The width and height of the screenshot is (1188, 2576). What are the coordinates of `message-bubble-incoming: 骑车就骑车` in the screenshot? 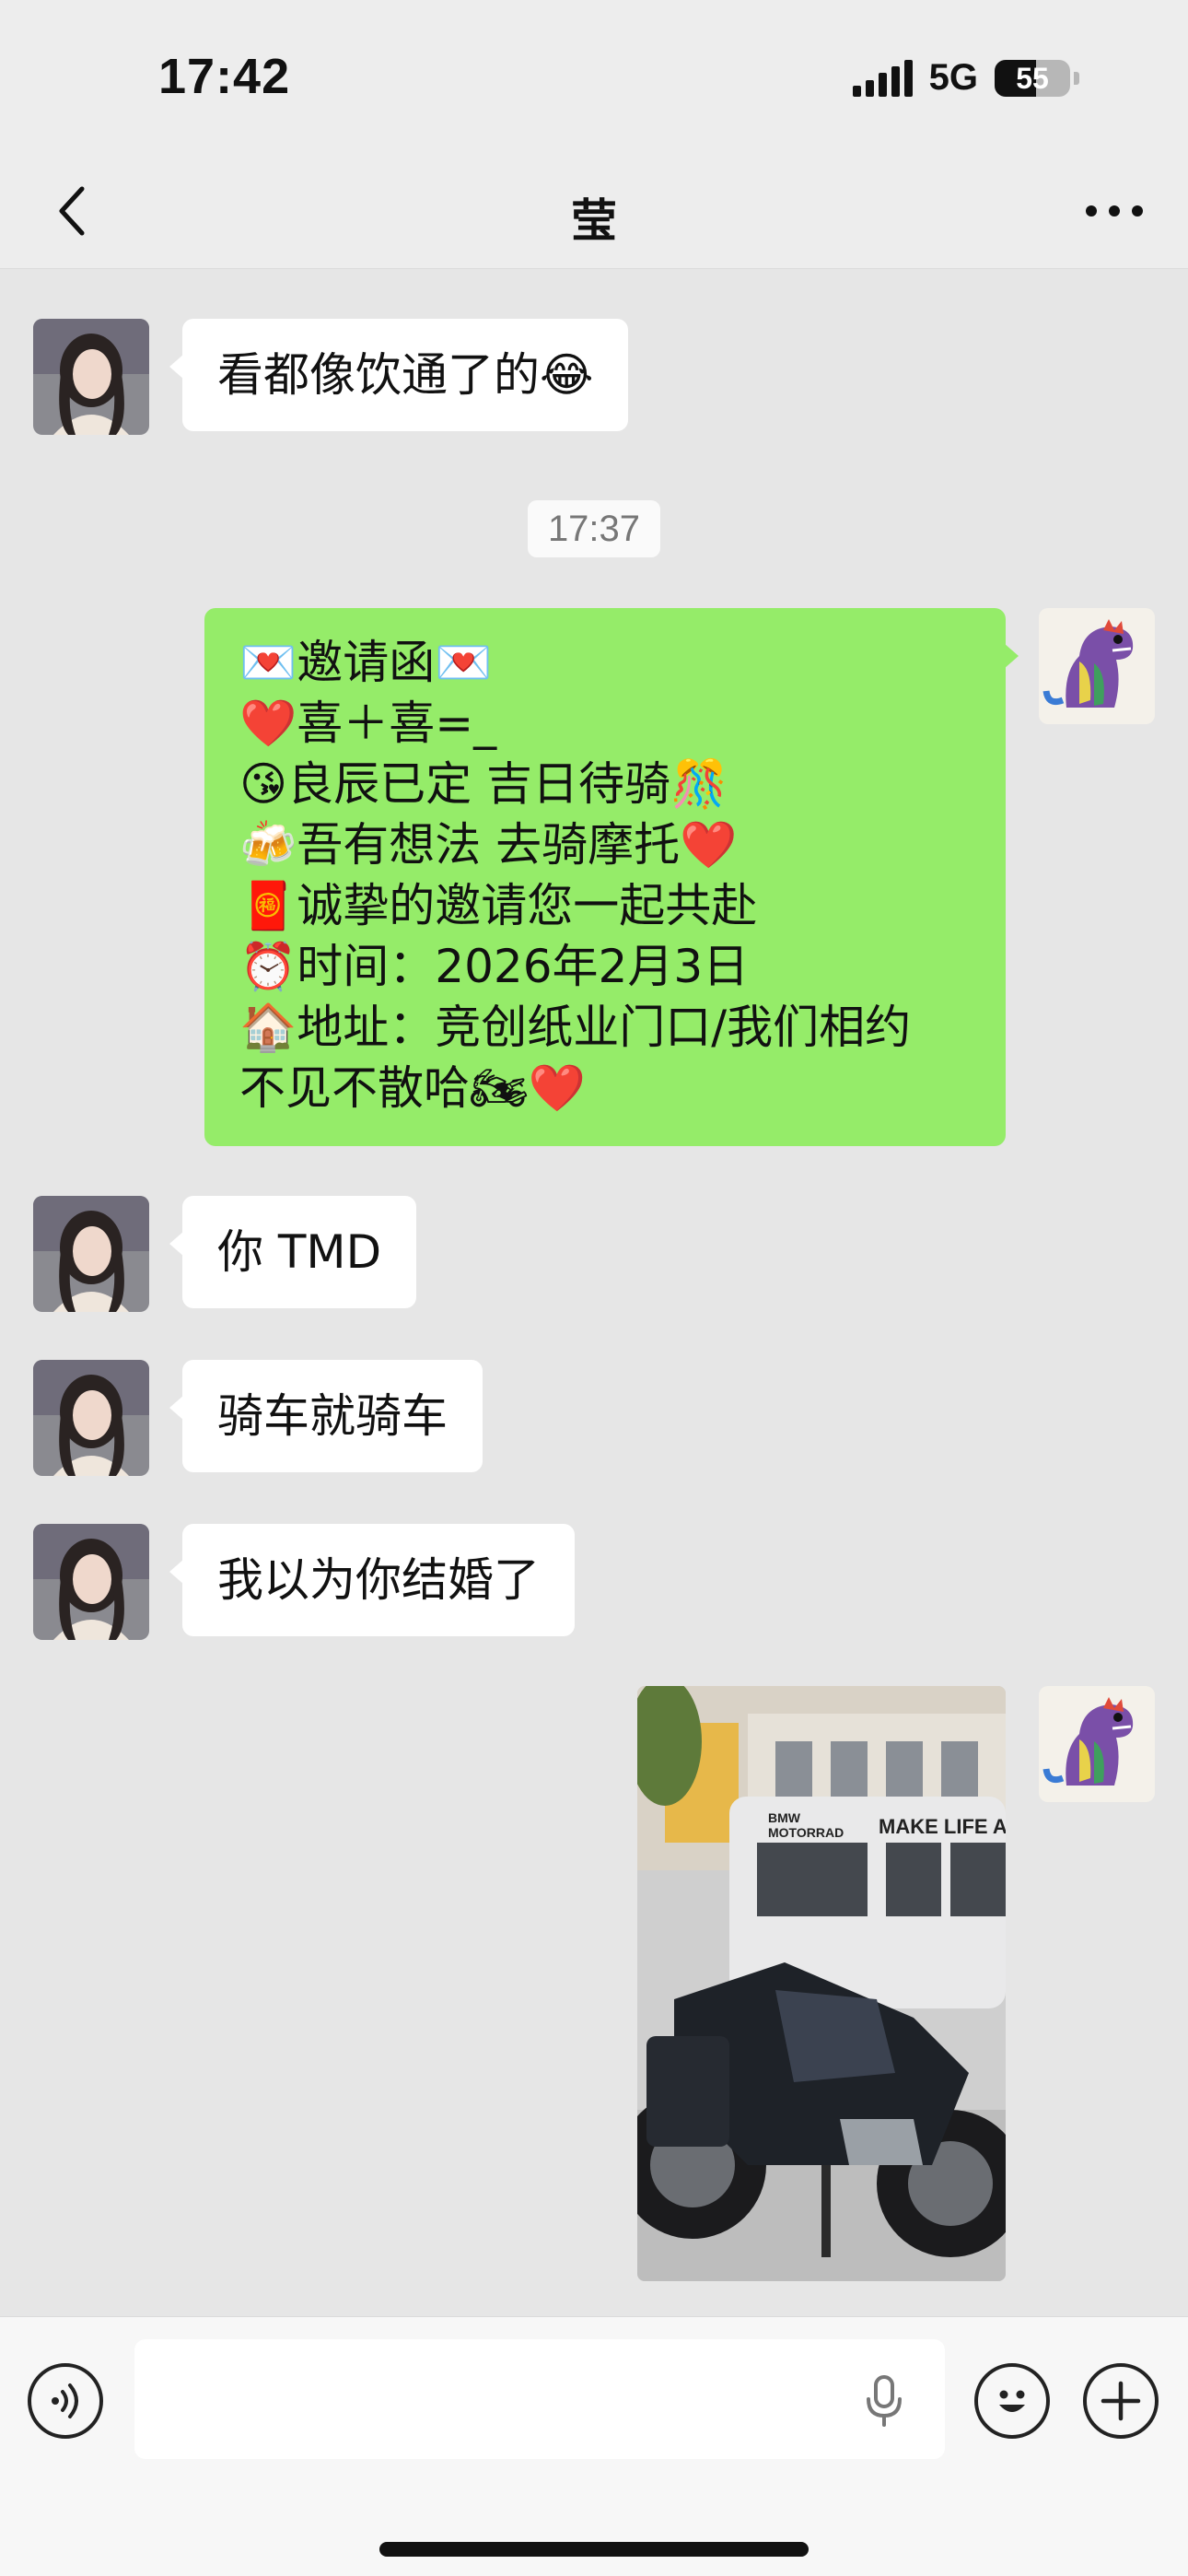 It's located at (326, 1416).